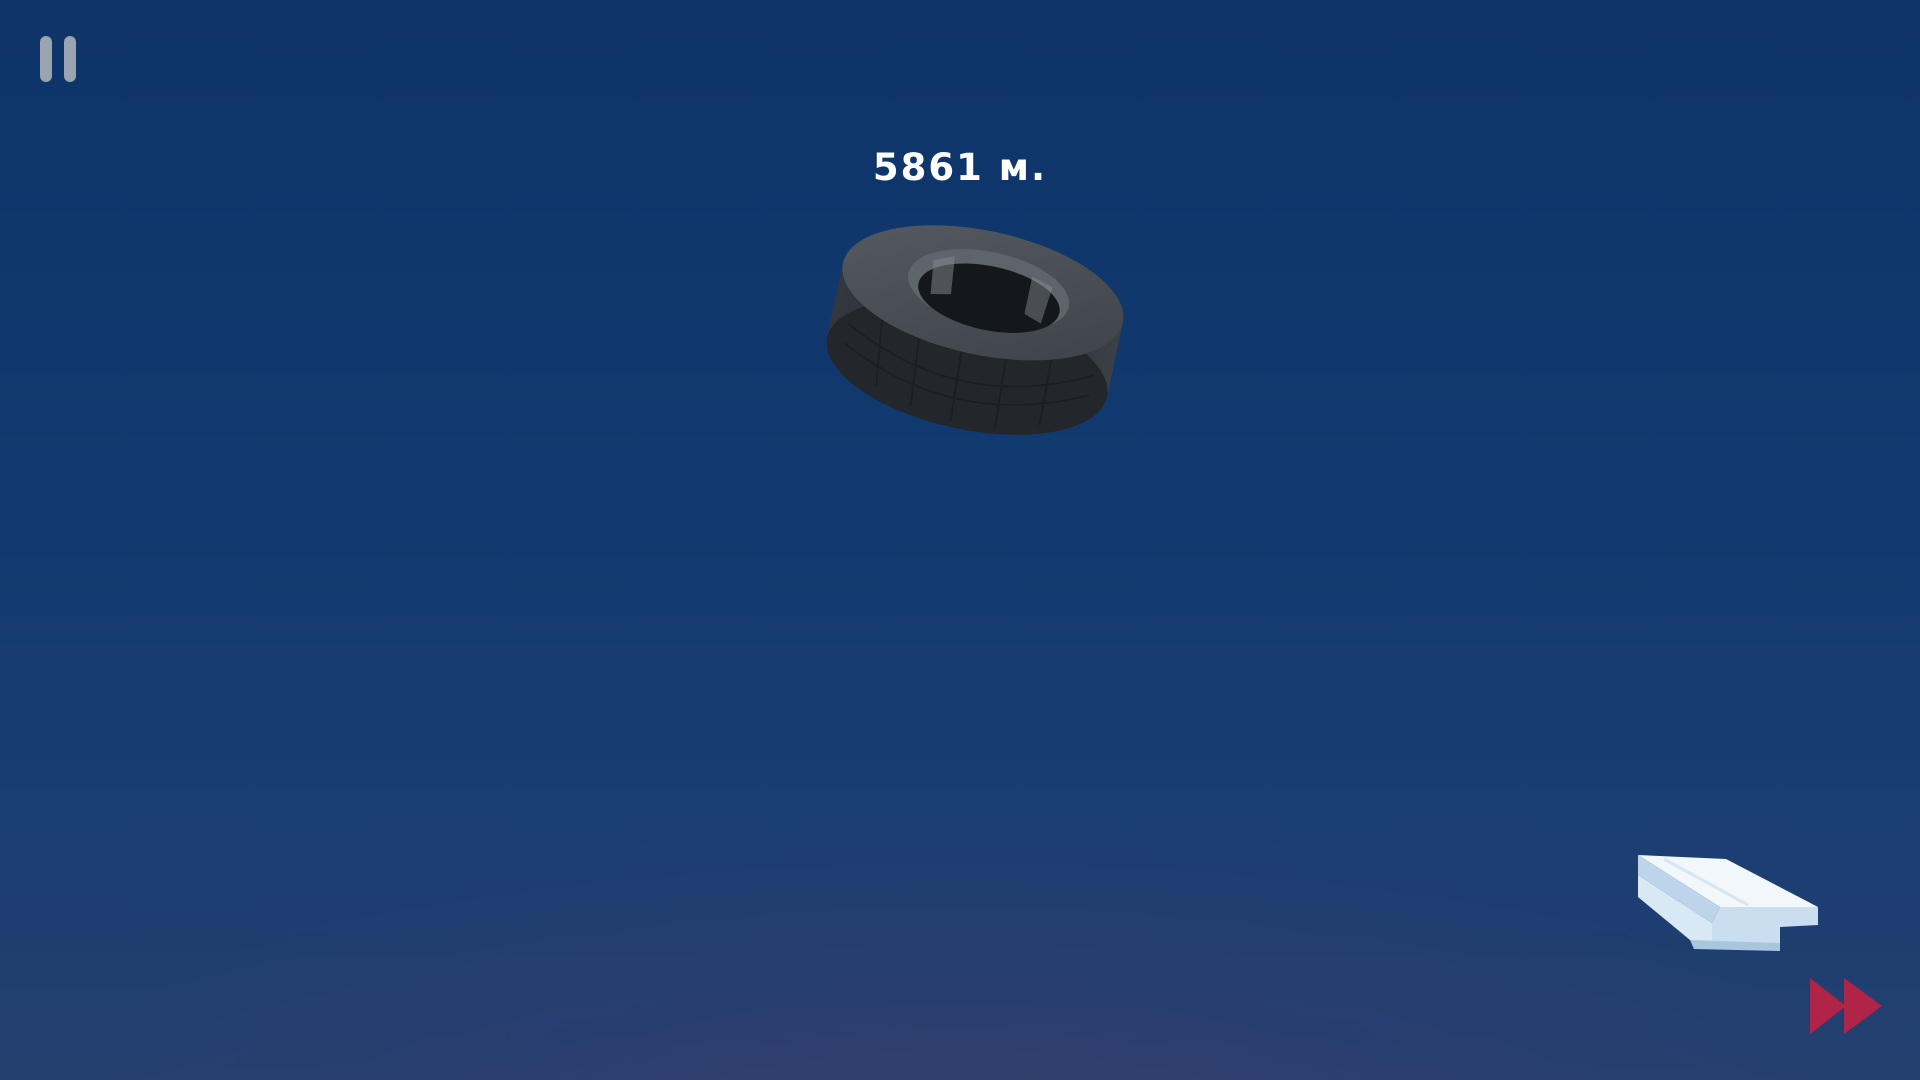  I want to click on fast-forward-button, so click(1848, 1006).